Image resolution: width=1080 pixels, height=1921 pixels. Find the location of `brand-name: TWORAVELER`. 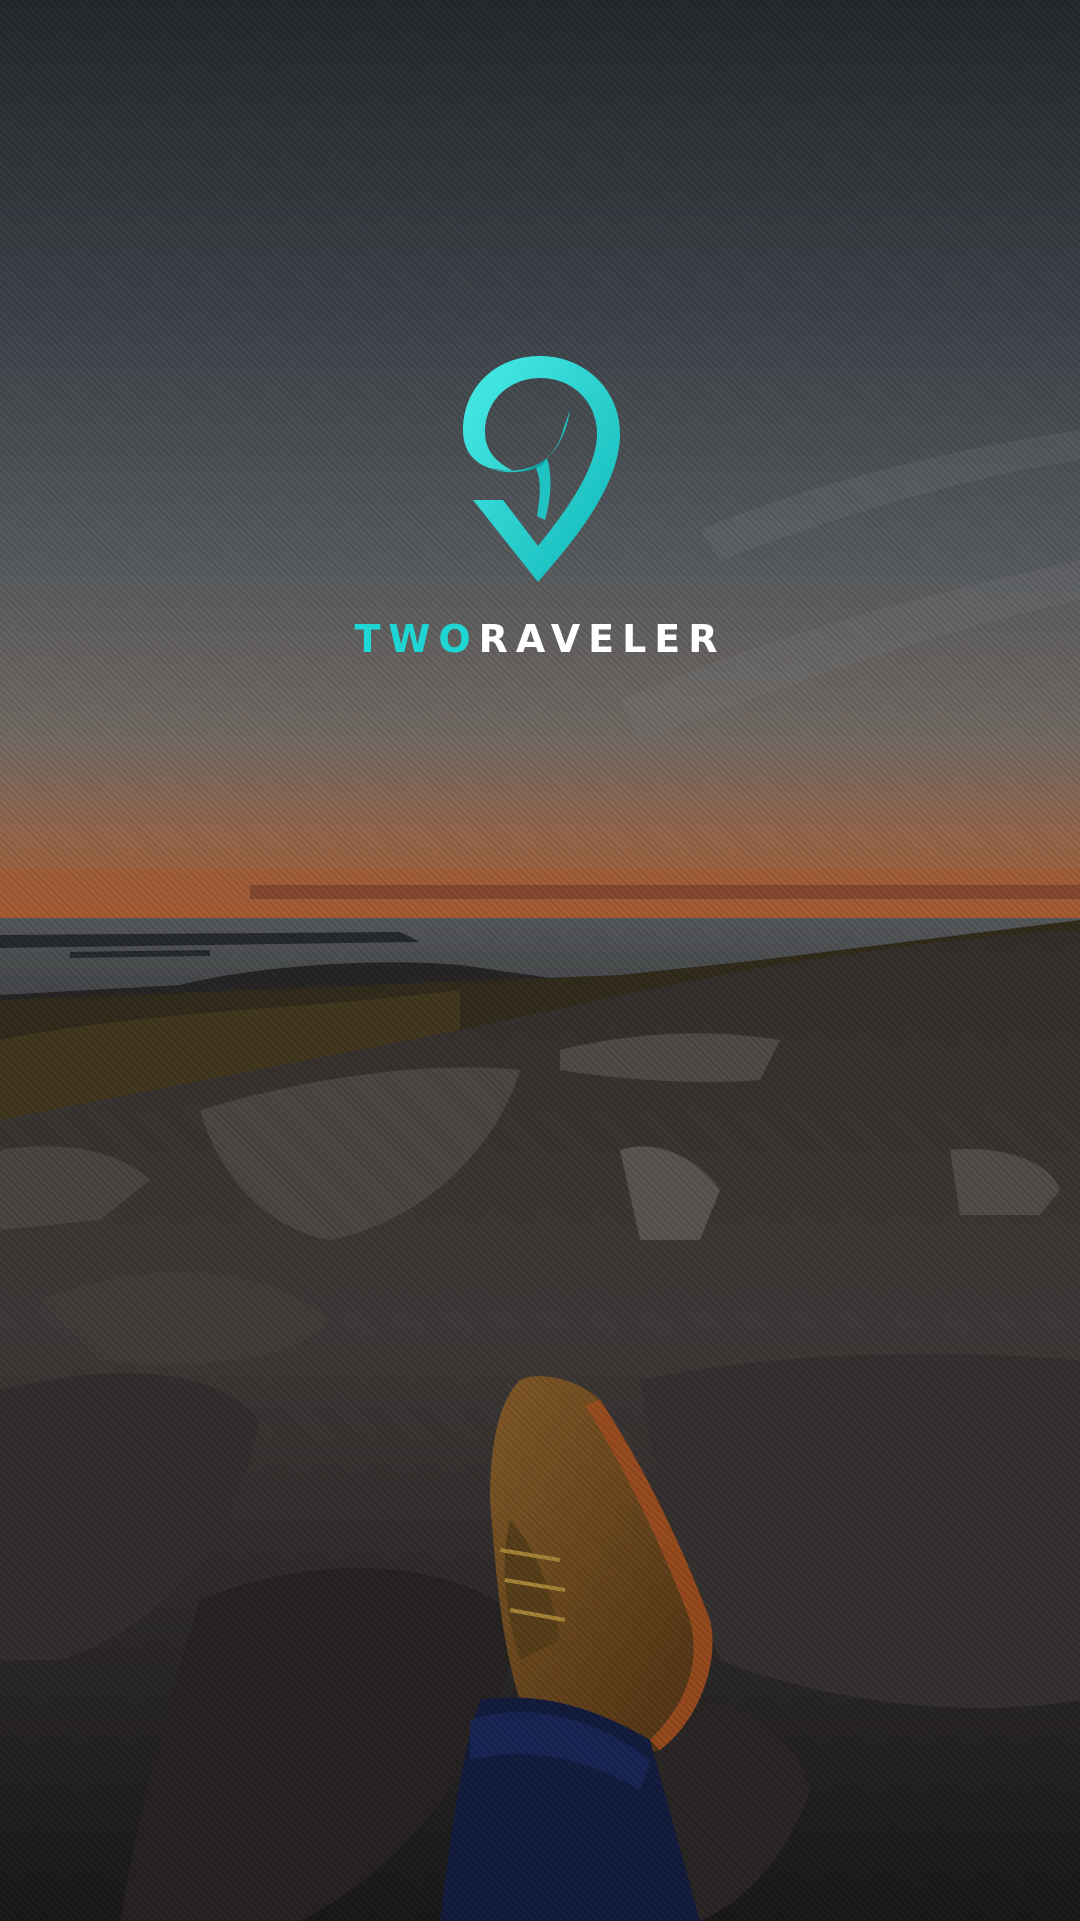

brand-name: TWORAVELER is located at coordinates (540, 639).